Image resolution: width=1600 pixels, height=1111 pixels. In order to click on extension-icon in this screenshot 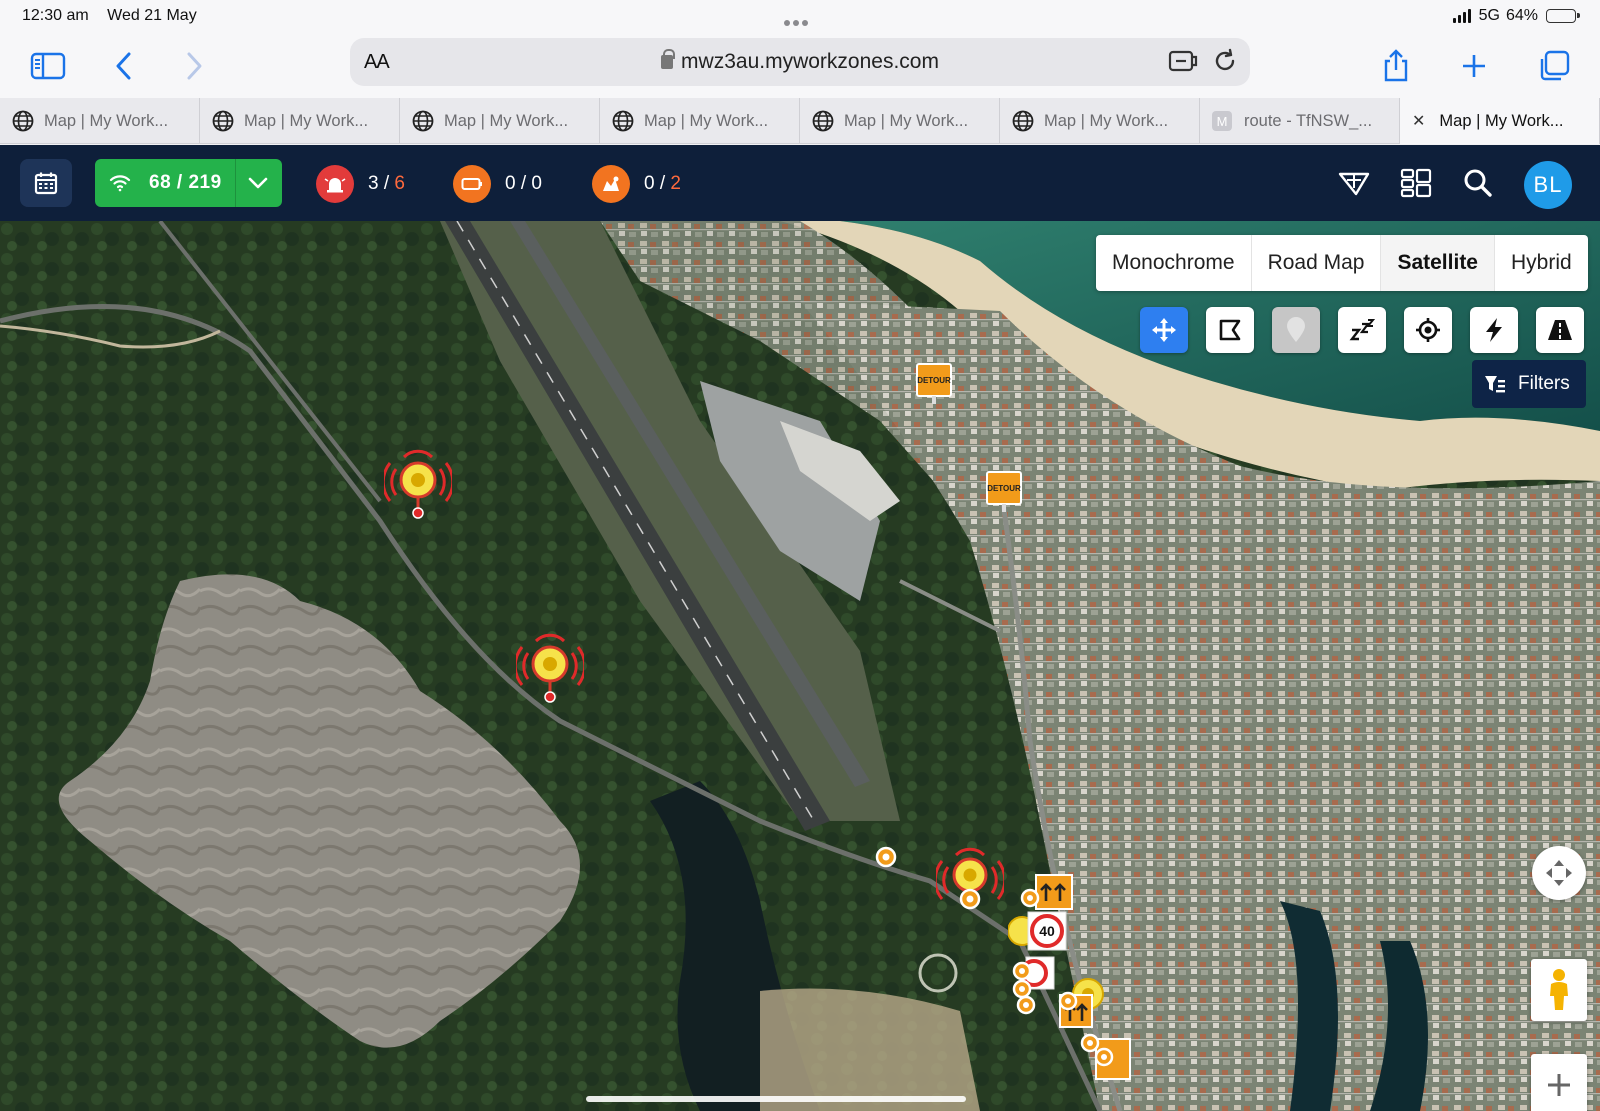, I will do `click(1183, 63)`.